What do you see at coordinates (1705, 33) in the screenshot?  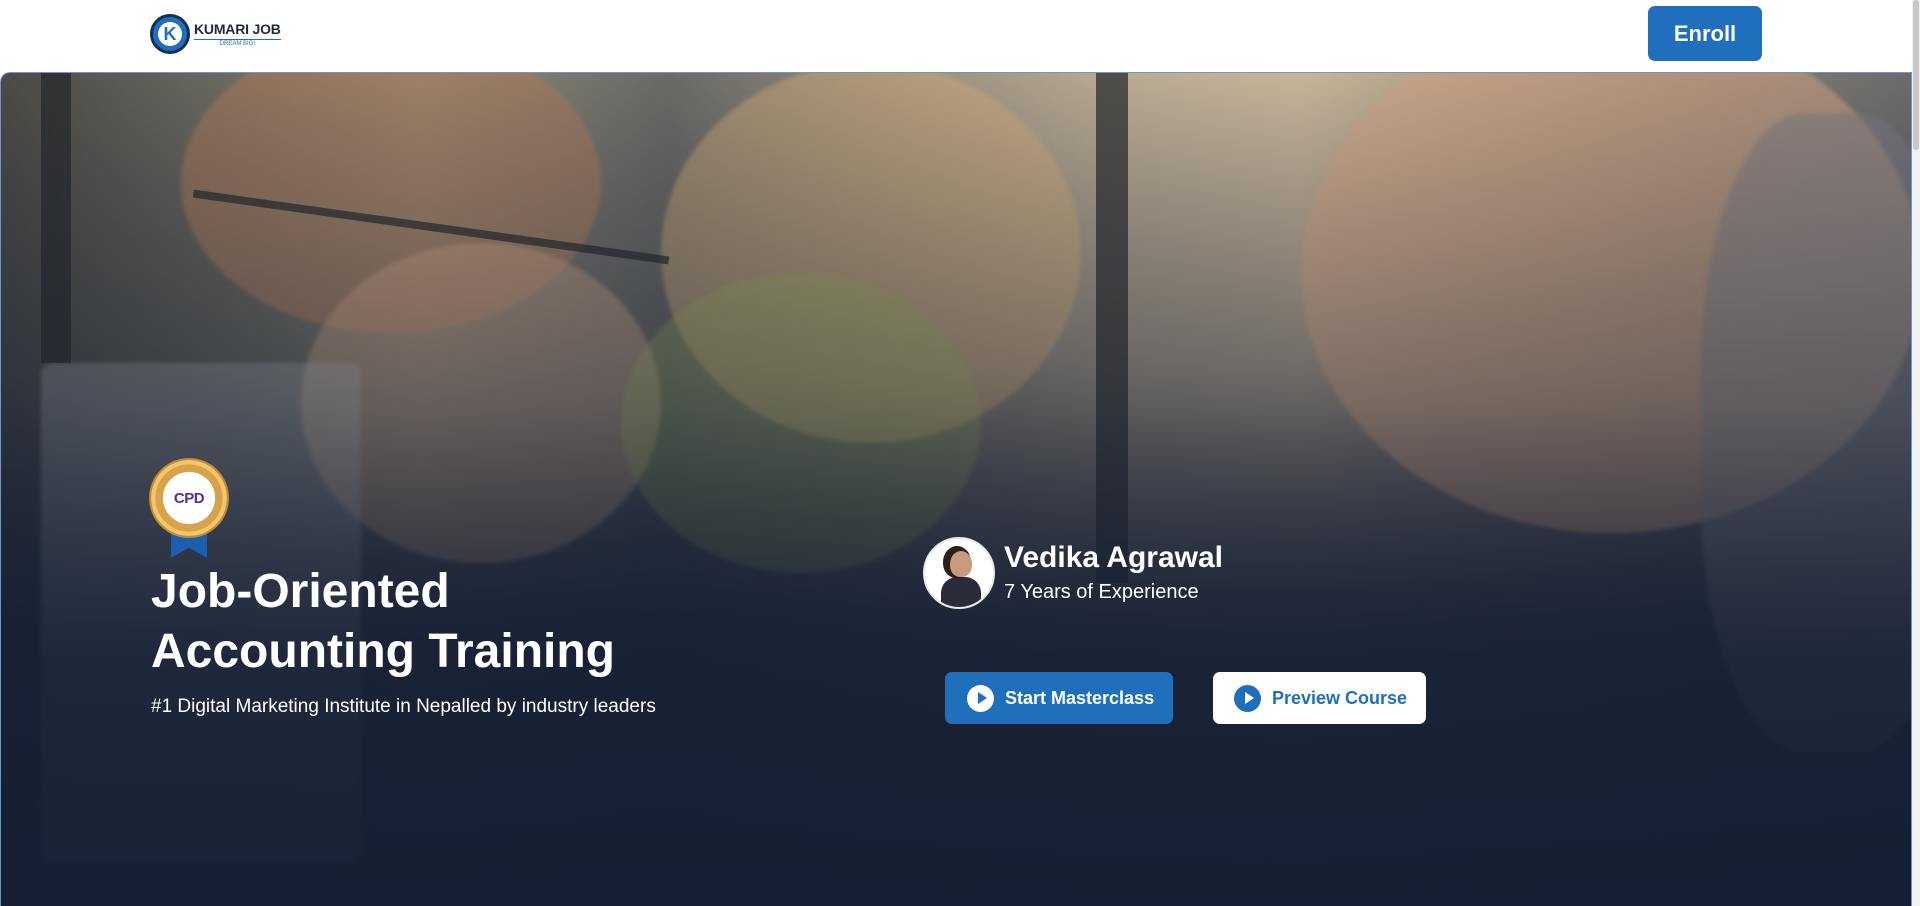 I see `enroll-button: Enroll` at bounding box center [1705, 33].